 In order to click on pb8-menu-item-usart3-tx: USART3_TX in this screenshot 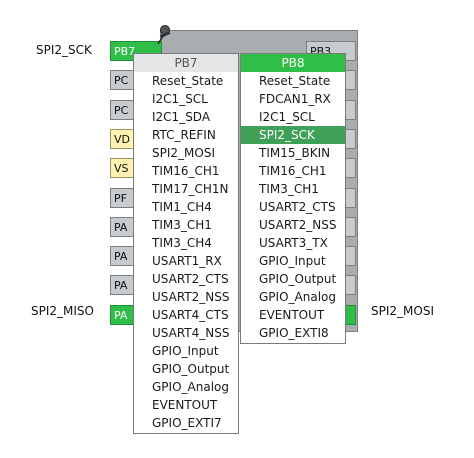, I will do `click(293, 243)`.